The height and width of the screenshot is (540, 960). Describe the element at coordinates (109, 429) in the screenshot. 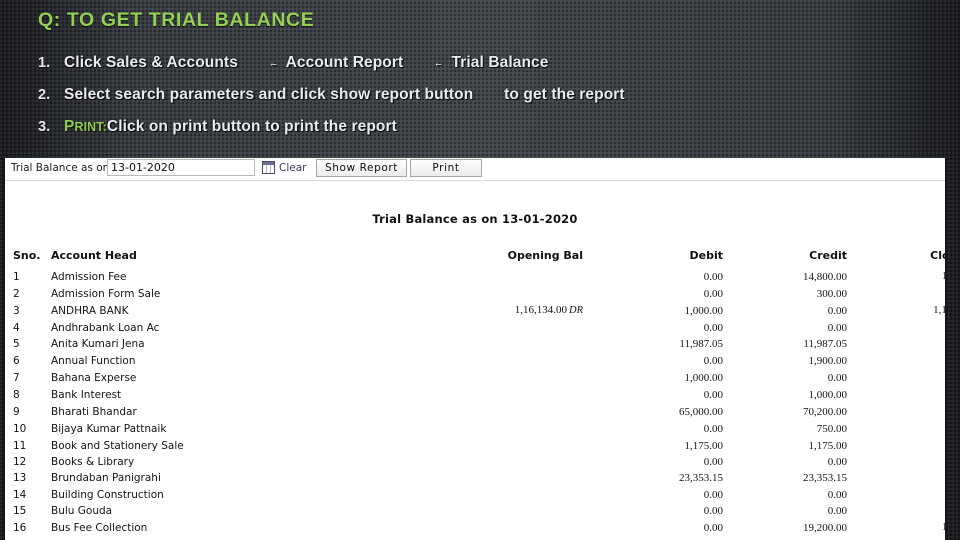

I see `row-account-head: Bijaya Kumar Pattnaik` at that location.